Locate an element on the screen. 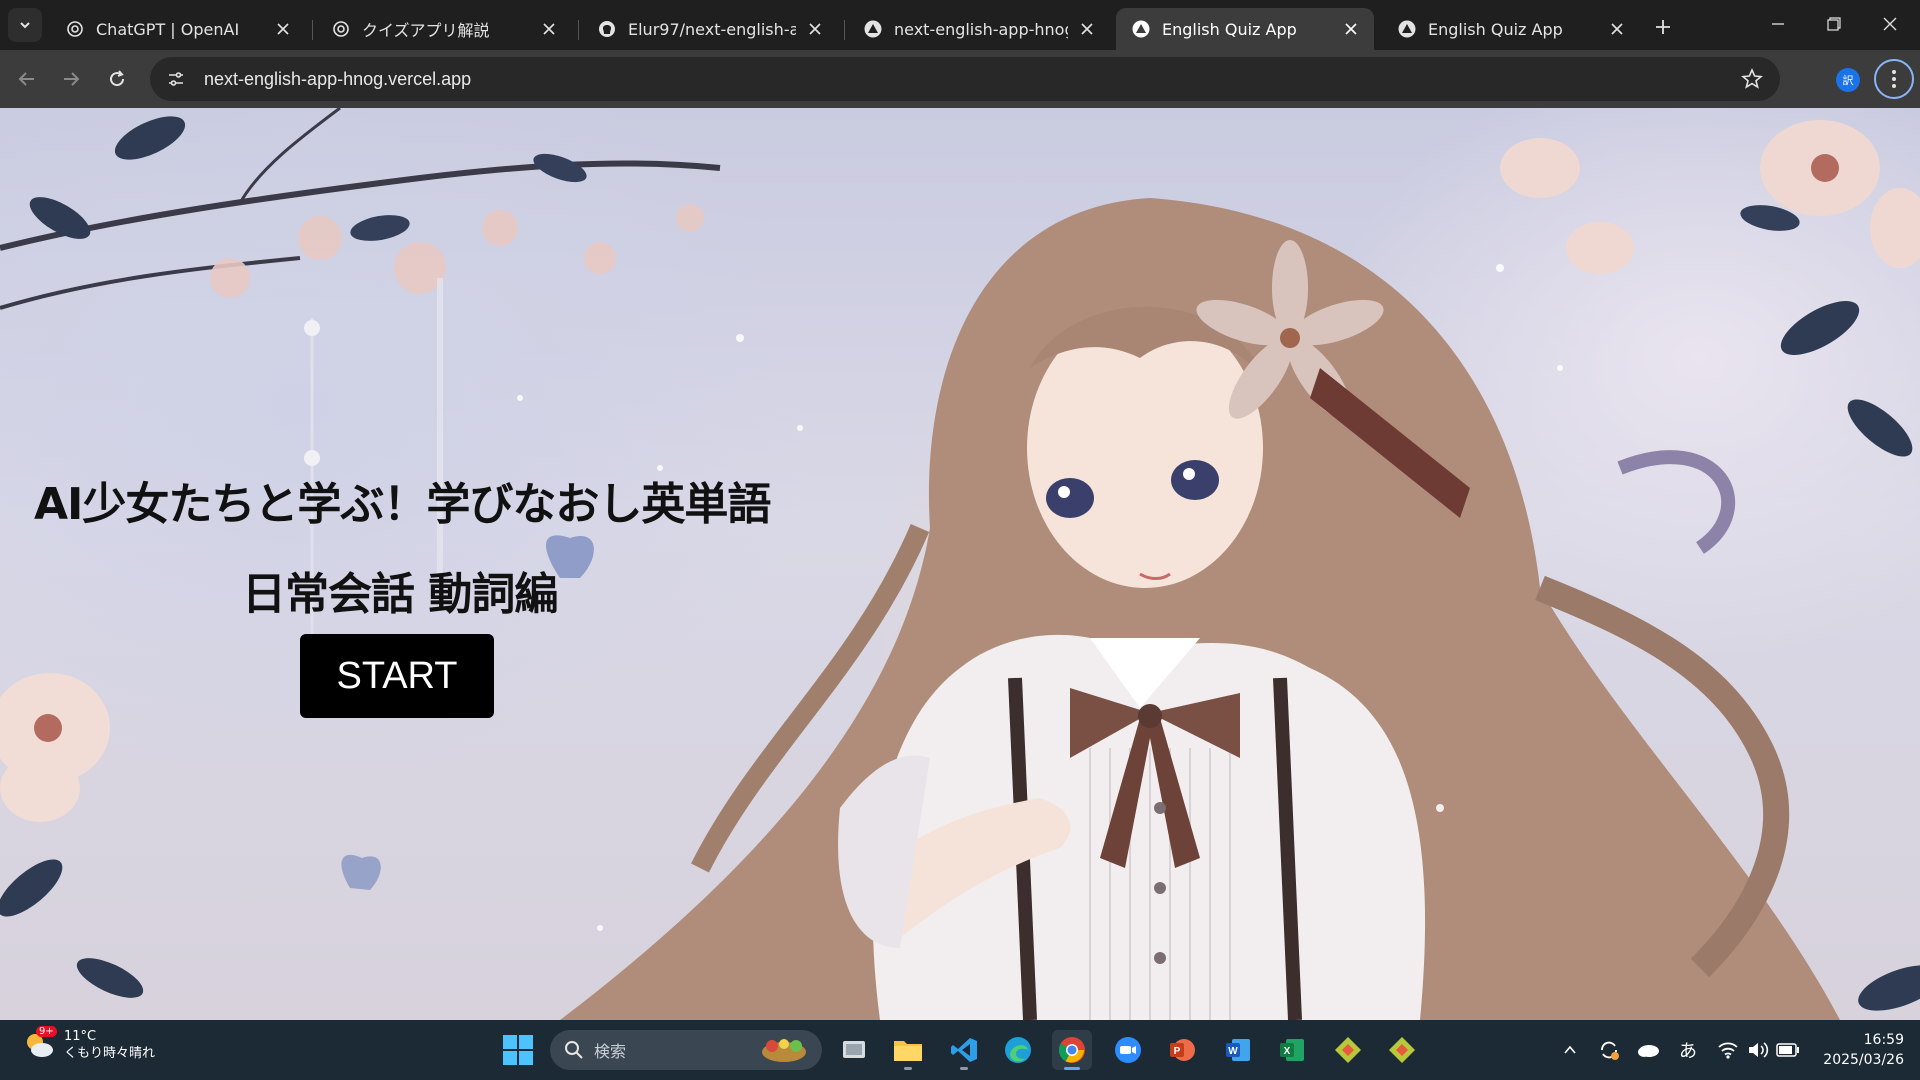  translate-extension-icon: 訳 is located at coordinates (1848, 80).